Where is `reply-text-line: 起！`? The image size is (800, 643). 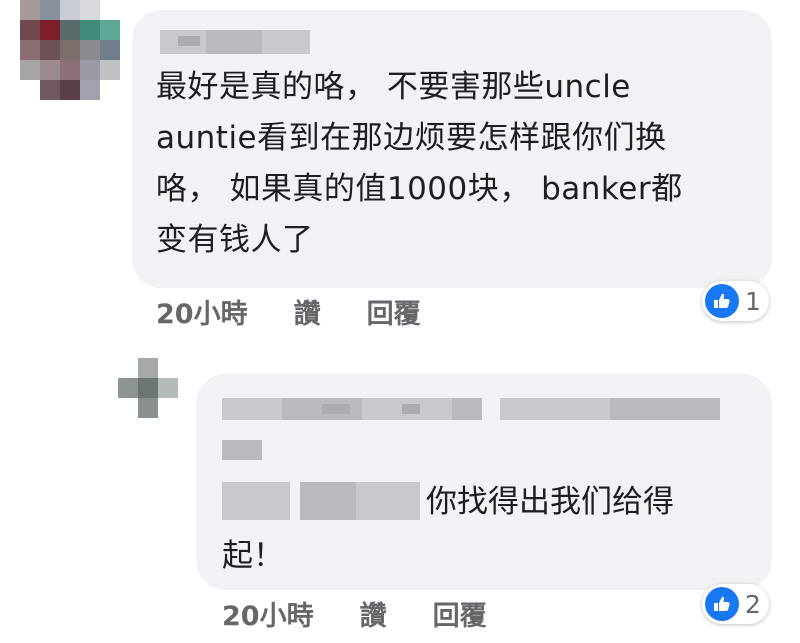 reply-text-line: 起！ is located at coordinates (253, 556).